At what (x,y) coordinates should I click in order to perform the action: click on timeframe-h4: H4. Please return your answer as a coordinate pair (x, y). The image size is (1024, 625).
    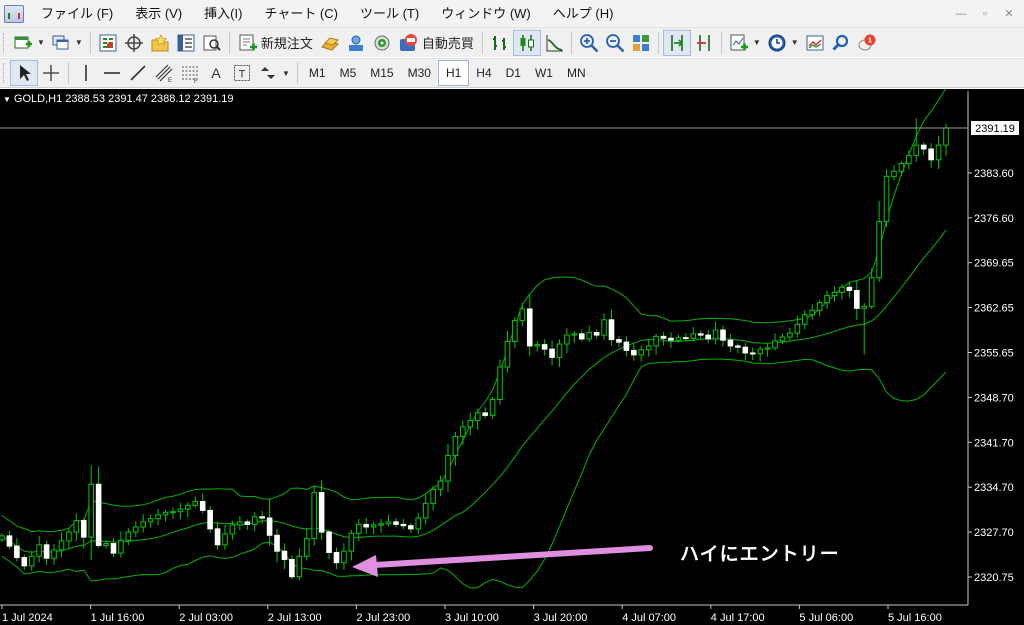
    Looking at the image, I should click on (483, 73).